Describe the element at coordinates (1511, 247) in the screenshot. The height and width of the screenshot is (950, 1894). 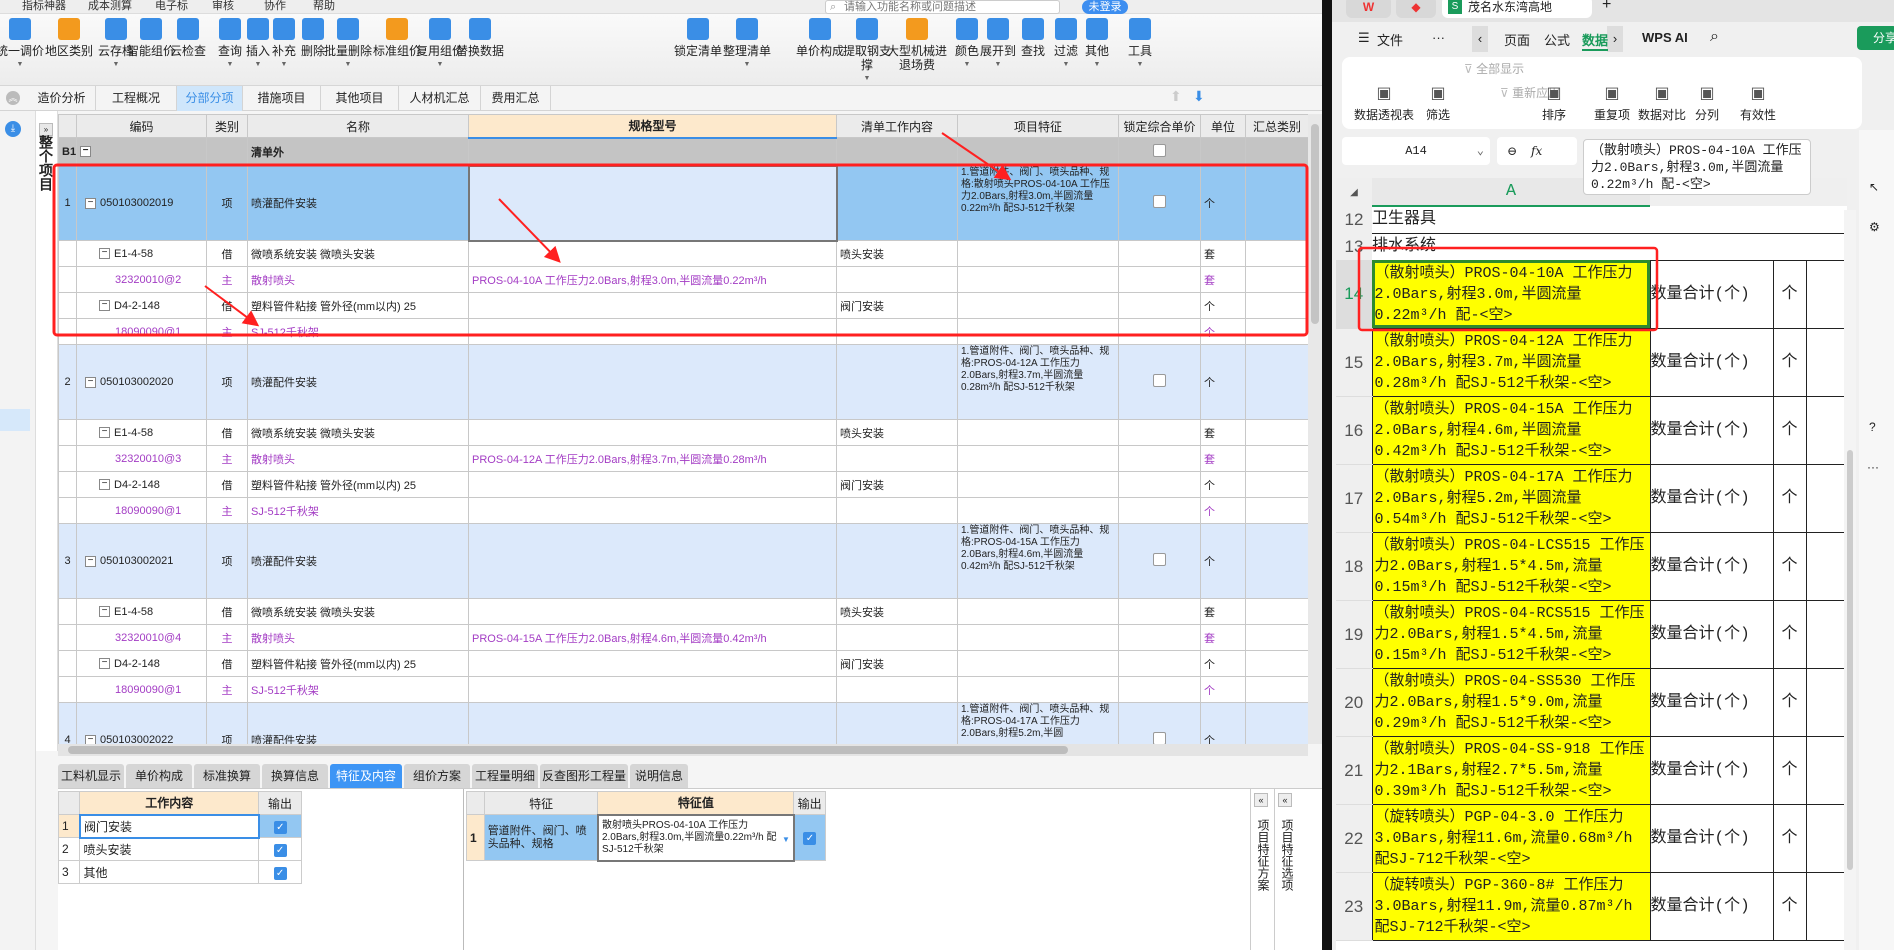
I see `cell-A13: 排水系统` at that location.